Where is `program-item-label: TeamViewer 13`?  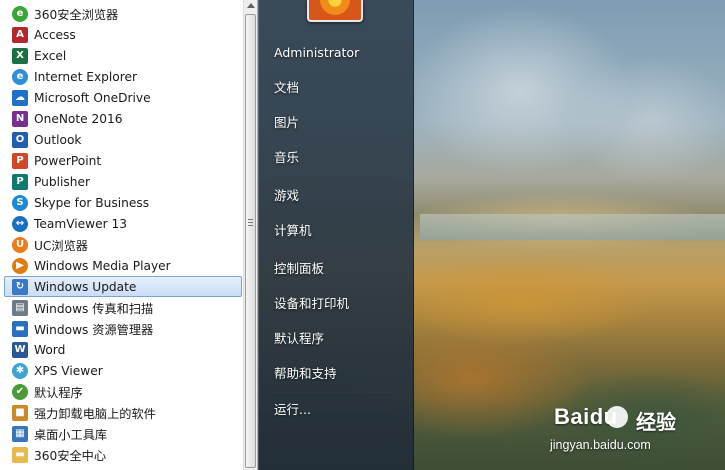
program-item-label: TeamViewer 13 is located at coordinates (81, 223).